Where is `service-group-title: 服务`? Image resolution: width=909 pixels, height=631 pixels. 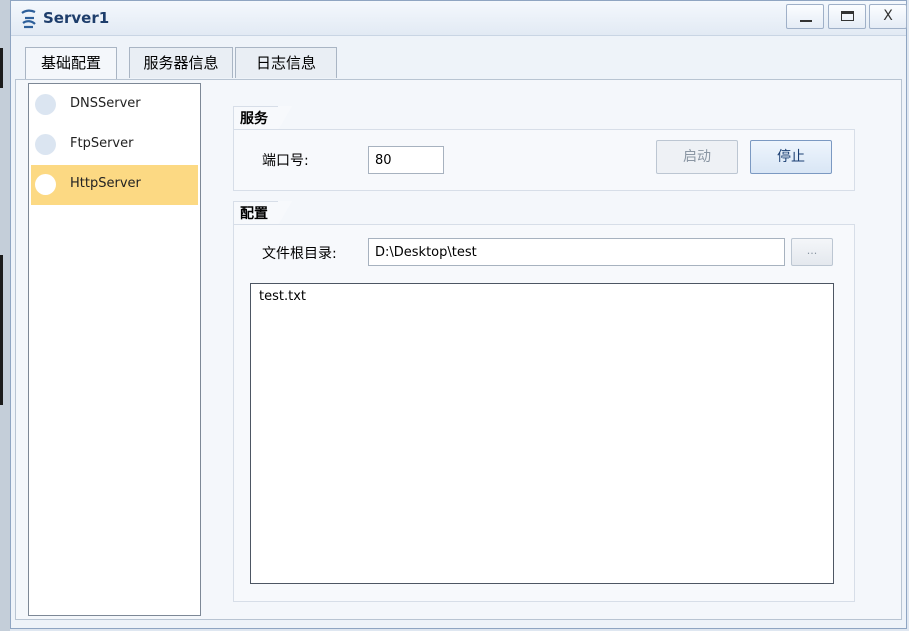
service-group-title: 服务 is located at coordinates (262, 118).